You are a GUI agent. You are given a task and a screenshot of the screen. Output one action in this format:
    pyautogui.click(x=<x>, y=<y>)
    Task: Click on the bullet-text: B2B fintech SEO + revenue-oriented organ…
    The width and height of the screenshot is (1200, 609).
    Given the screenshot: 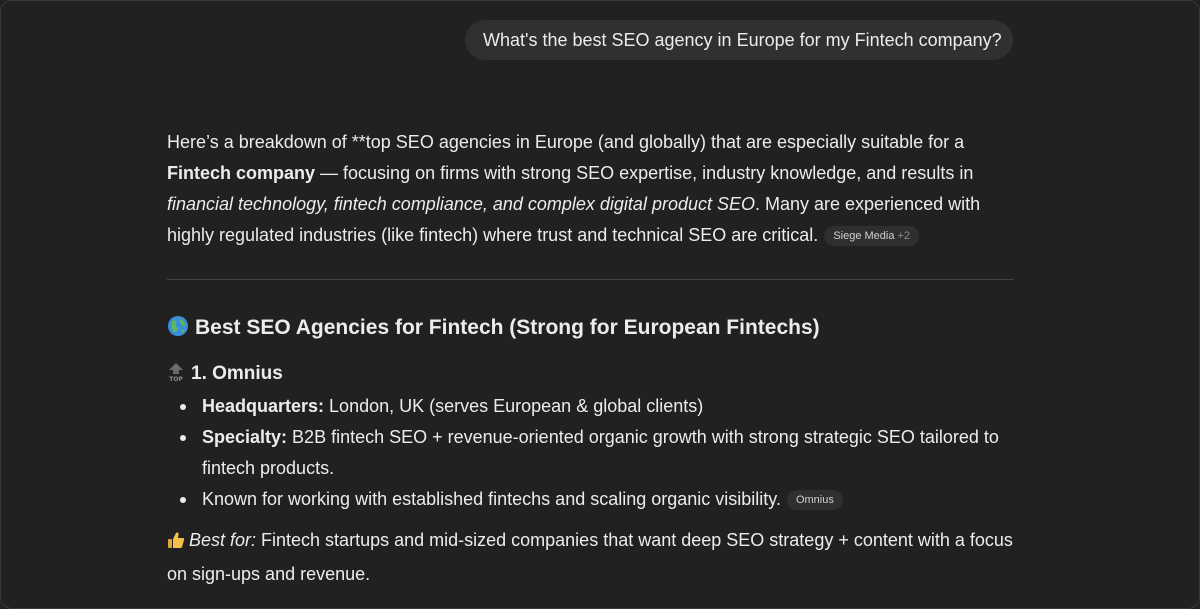 What is the action you would take?
    pyautogui.click(x=600, y=452)
    